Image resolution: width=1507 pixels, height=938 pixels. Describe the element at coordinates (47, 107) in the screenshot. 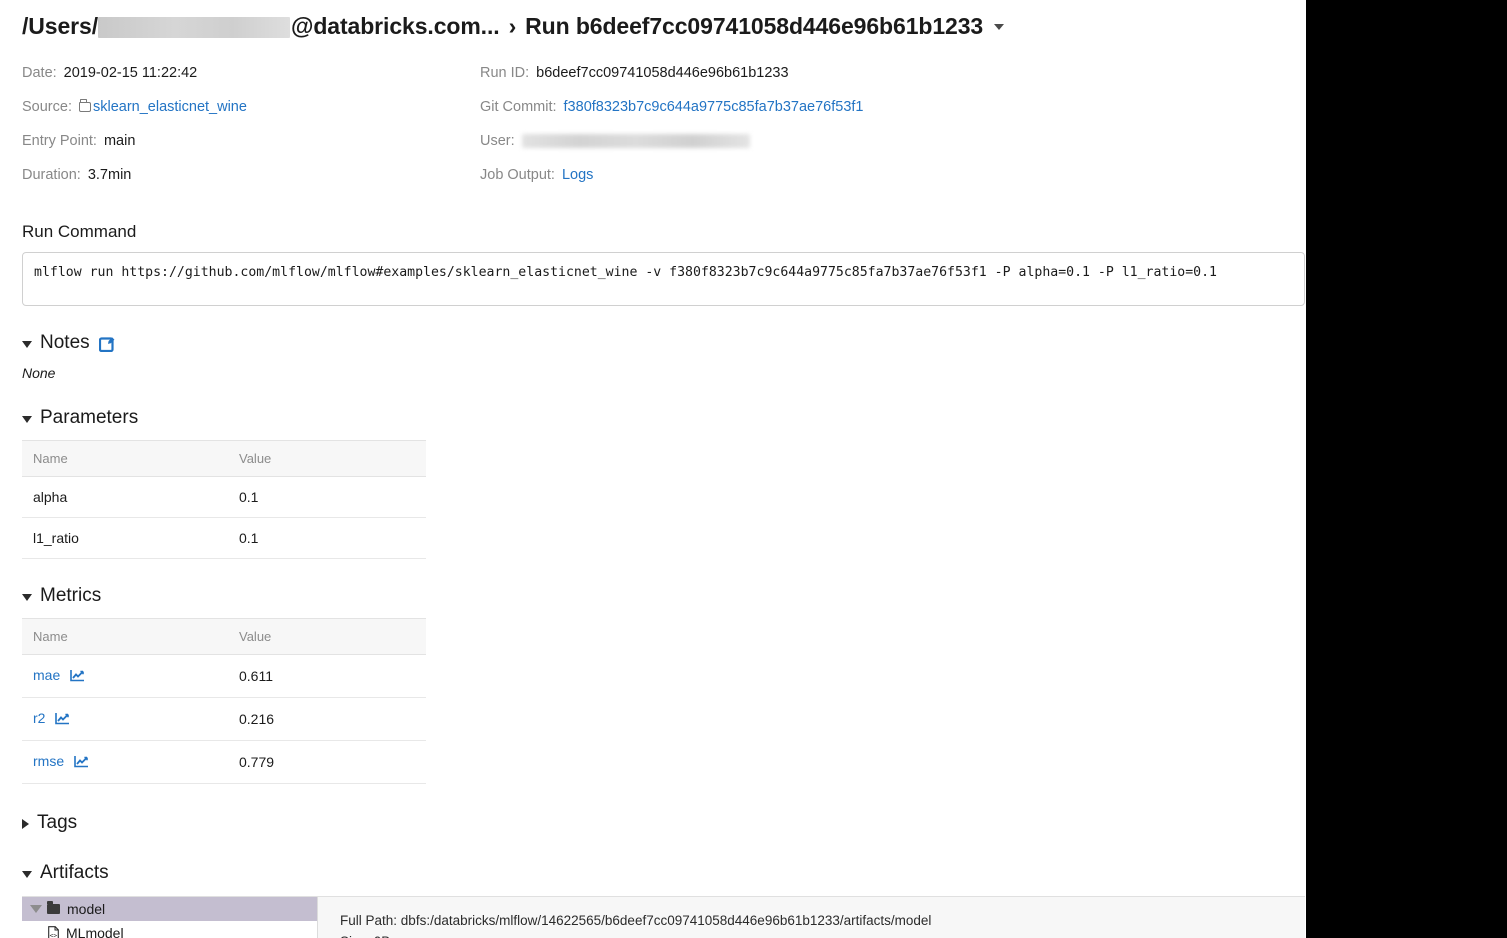

I see `source-label: Source:` at that location.